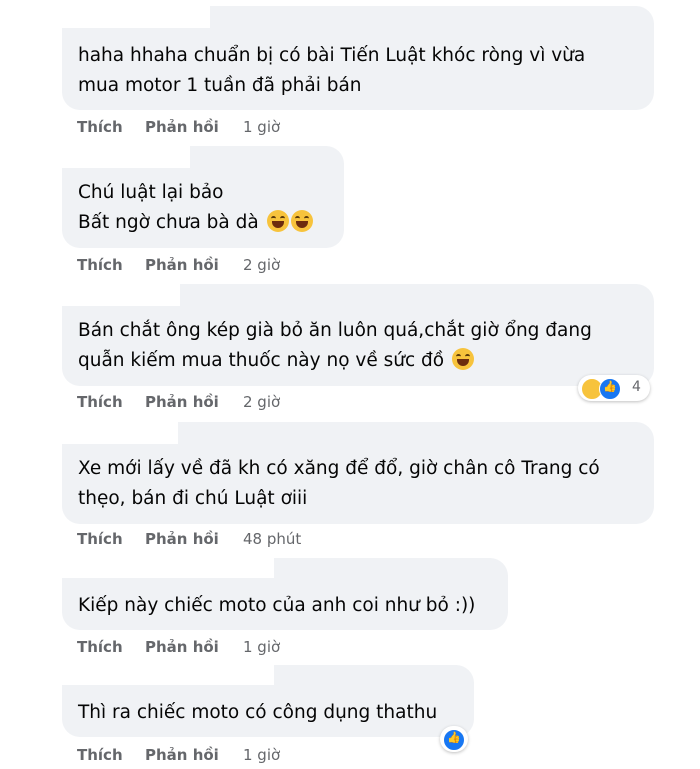 Image resolution: width=700 pixels, height=769 pixels. I want to click on comment-text-line: quẫn kiếm mua thuốc này nọ về sức đồ, so click(276, 361).